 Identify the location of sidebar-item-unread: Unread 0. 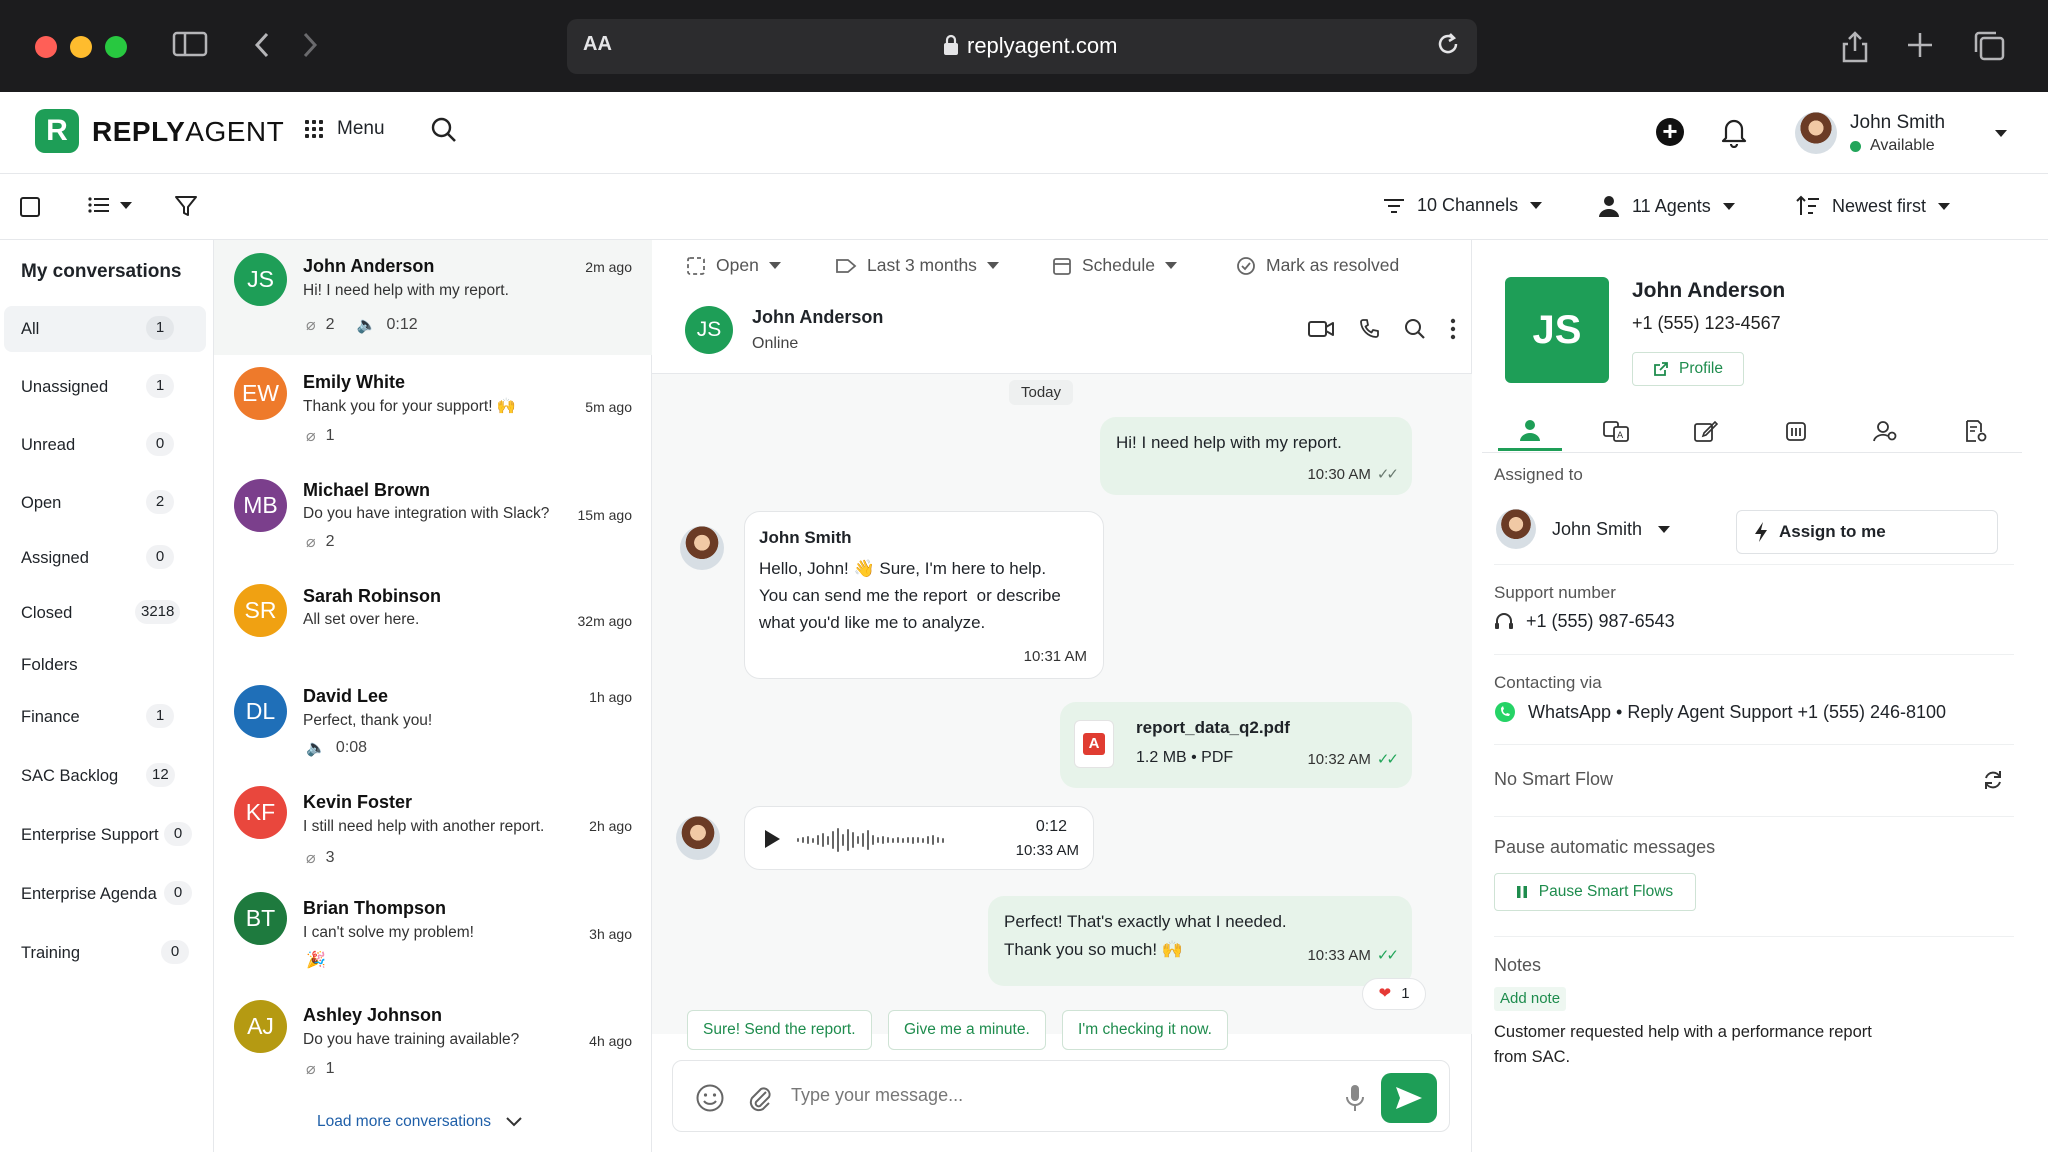
(105, 445).